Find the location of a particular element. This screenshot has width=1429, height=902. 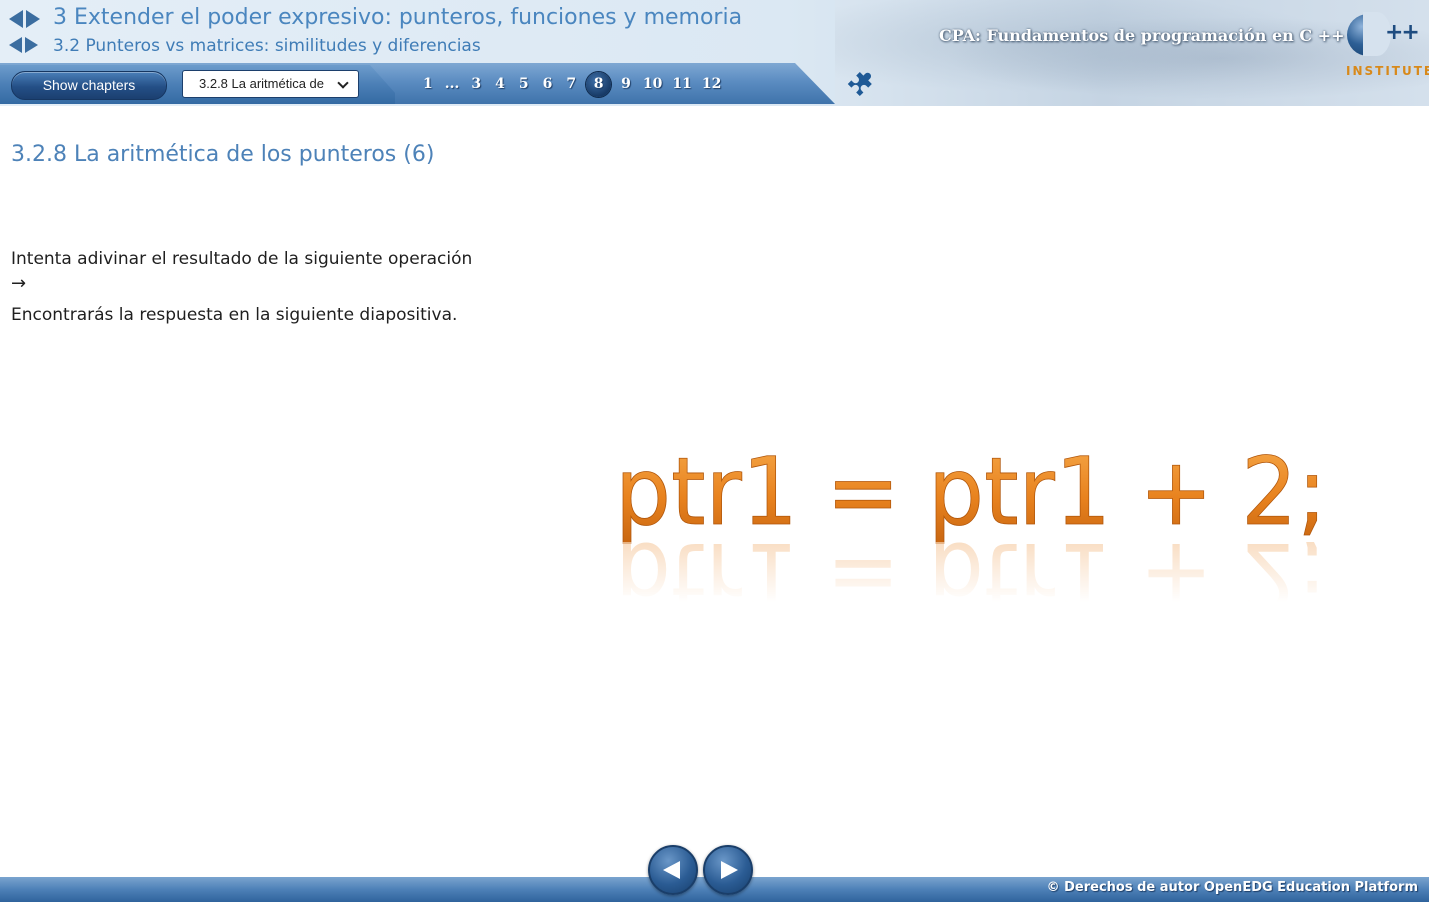

page-link-4: 4 is located at coordinates (500, 84).